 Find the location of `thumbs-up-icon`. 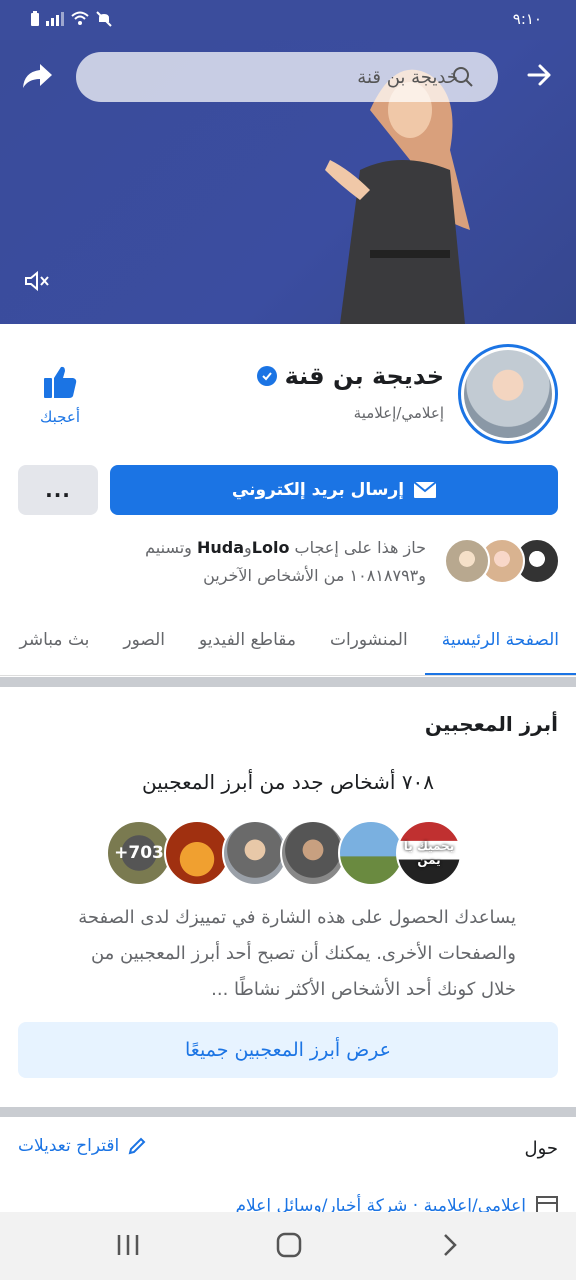

thumbs-up-icon is located at coordinates (60, 382).